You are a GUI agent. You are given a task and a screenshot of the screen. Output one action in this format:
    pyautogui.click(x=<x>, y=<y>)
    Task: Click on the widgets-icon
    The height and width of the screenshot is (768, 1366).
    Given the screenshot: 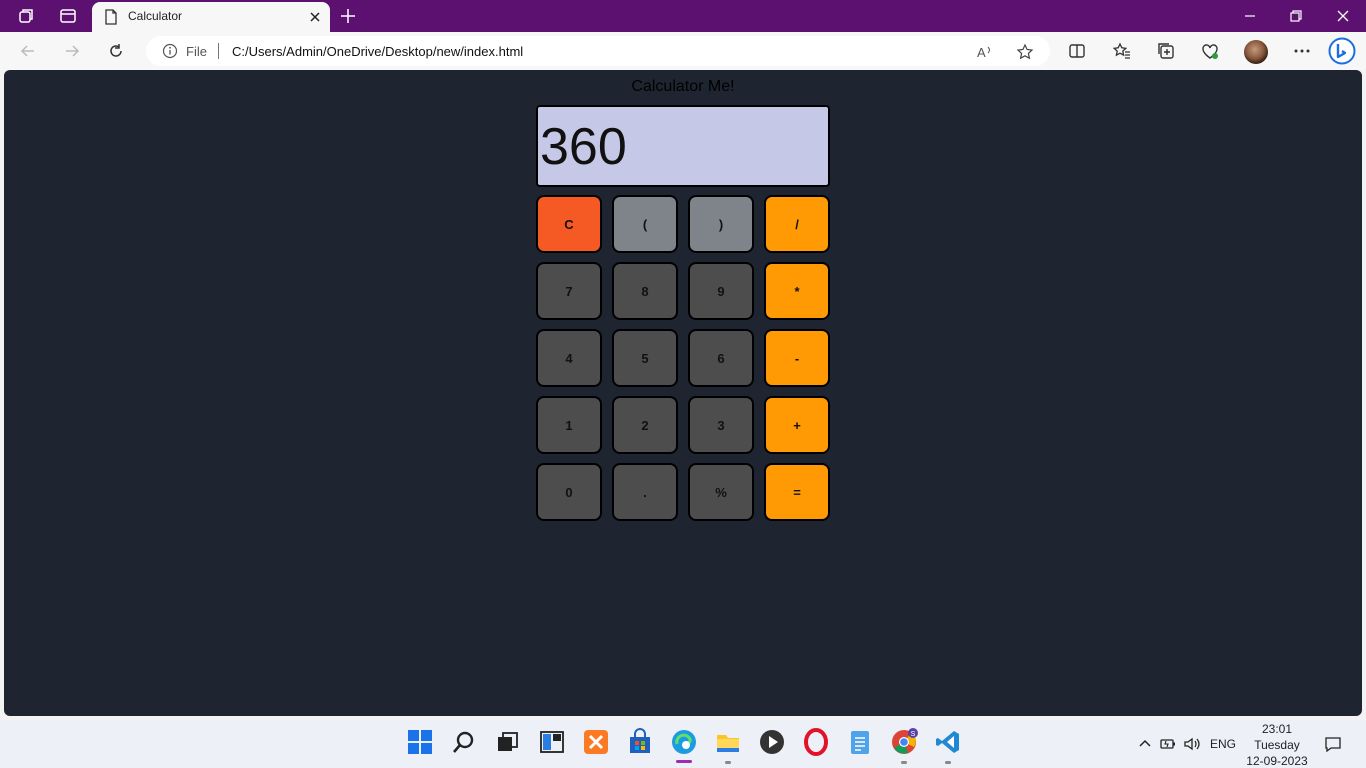 What is the action you would take?
    pyautogui.click(x=552, y=742)
    